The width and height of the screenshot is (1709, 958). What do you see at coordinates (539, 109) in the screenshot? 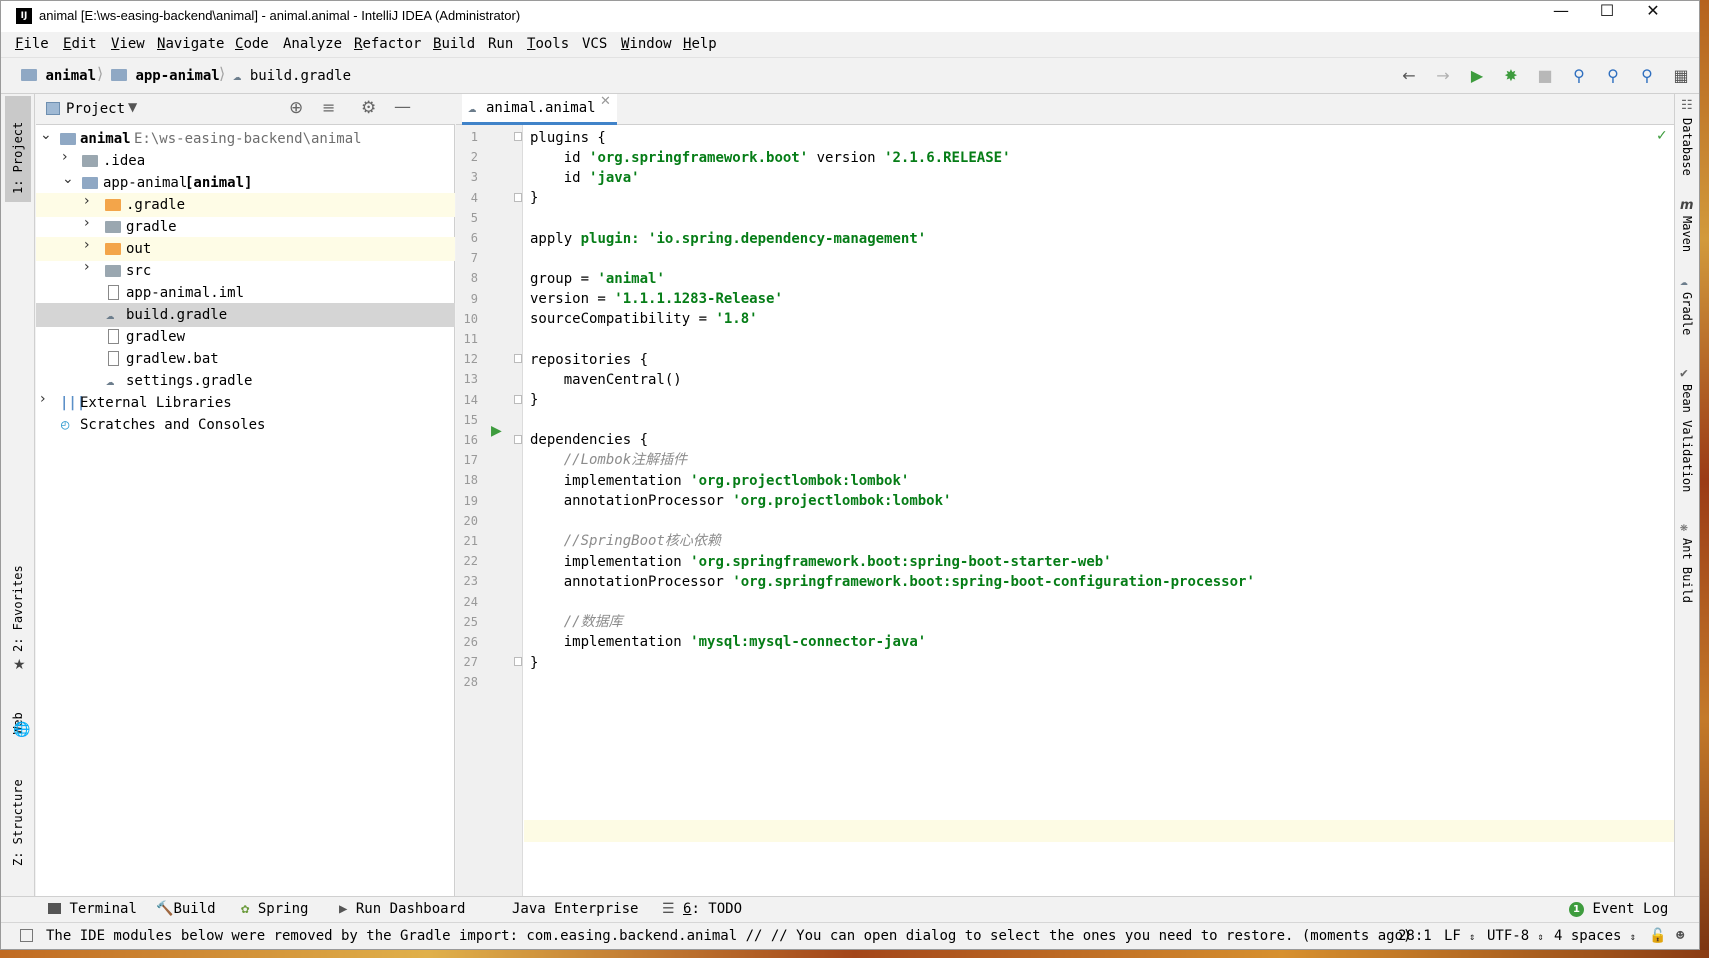
I see `editor-tab-active: ☁ animal.animal ✕` at bounding box center [539, 109].